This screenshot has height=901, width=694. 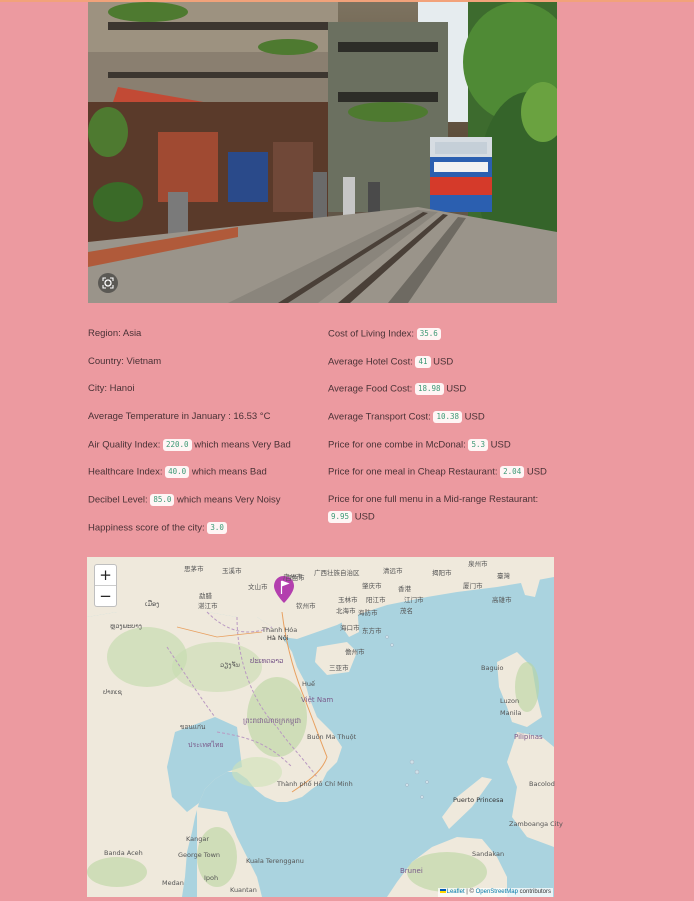 What do you see at coordinates (125, 472) in the screenshot?
I see `healthcare-label: Healthcare Index:` at bounding box center [125, 472].